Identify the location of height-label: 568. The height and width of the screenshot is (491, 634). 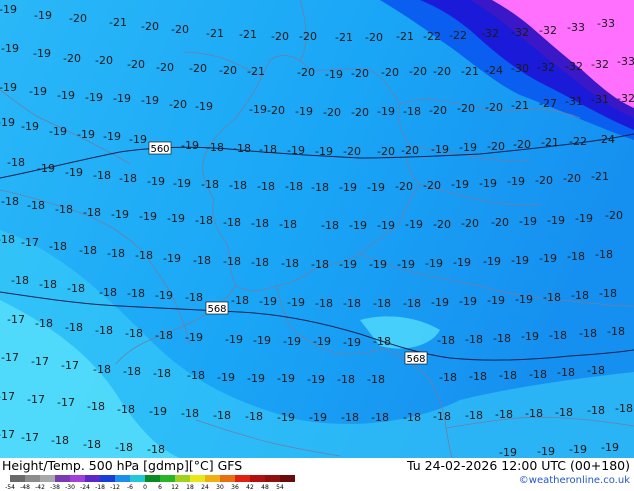
(416, 358).